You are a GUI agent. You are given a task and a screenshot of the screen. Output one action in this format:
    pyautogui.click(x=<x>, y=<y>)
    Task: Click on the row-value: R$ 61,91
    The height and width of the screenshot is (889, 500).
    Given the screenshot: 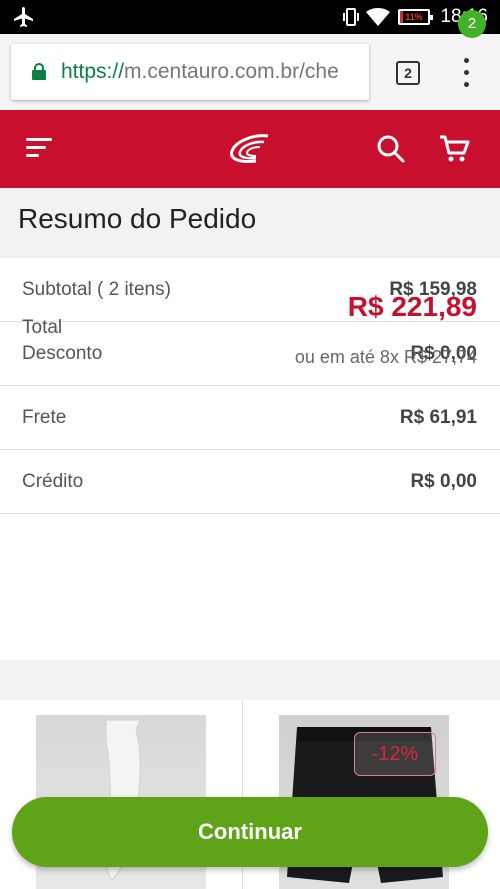 What is the action you would take?
    pyautogui.click(x=438, y=417)
    